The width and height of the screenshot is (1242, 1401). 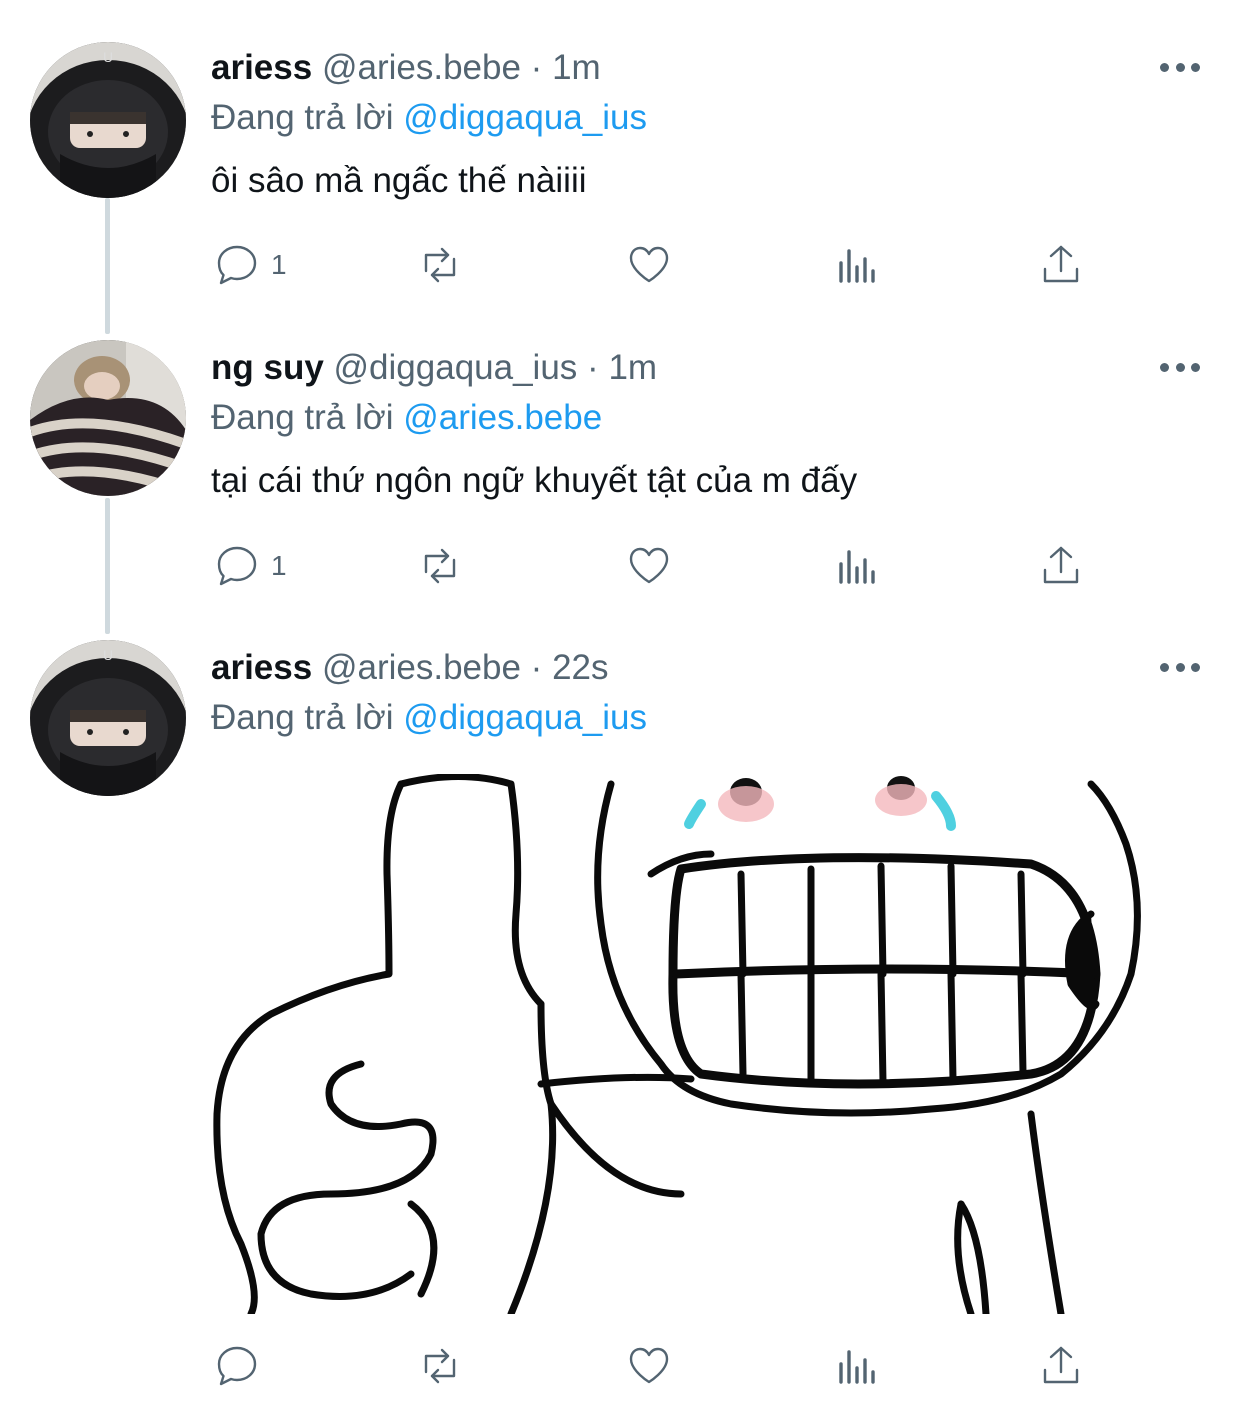 I want to click on reply-button, so click(x=242, y=1366).